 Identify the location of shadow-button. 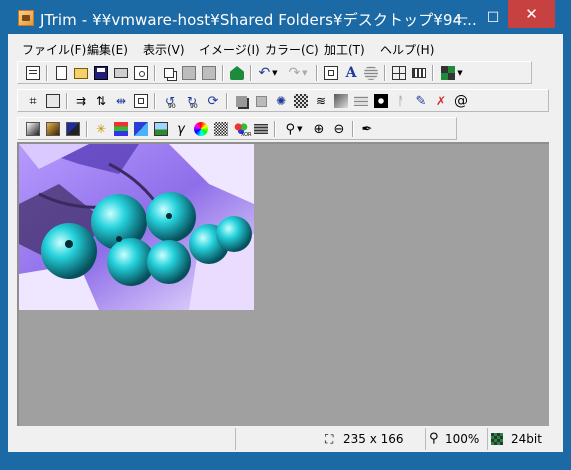
(241, 101).